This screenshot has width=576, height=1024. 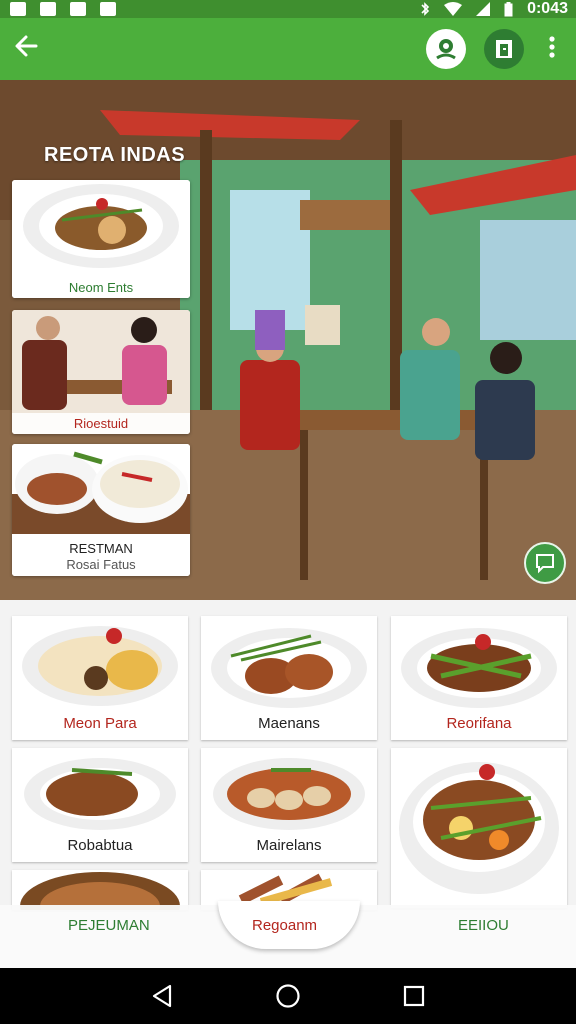 I want to click on dish-label: Robabtua, so click(x=100, y=845).